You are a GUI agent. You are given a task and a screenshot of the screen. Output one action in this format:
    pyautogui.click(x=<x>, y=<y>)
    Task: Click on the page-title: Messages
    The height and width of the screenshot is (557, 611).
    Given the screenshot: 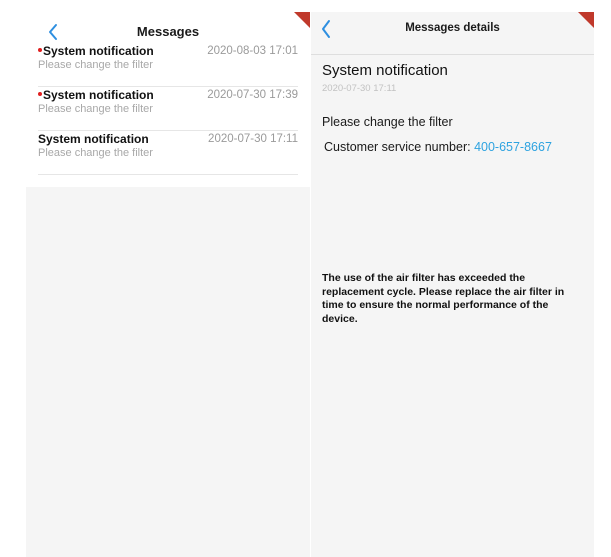 What is the action you would take?
    pyautogui.click(x=168, y=31)
    